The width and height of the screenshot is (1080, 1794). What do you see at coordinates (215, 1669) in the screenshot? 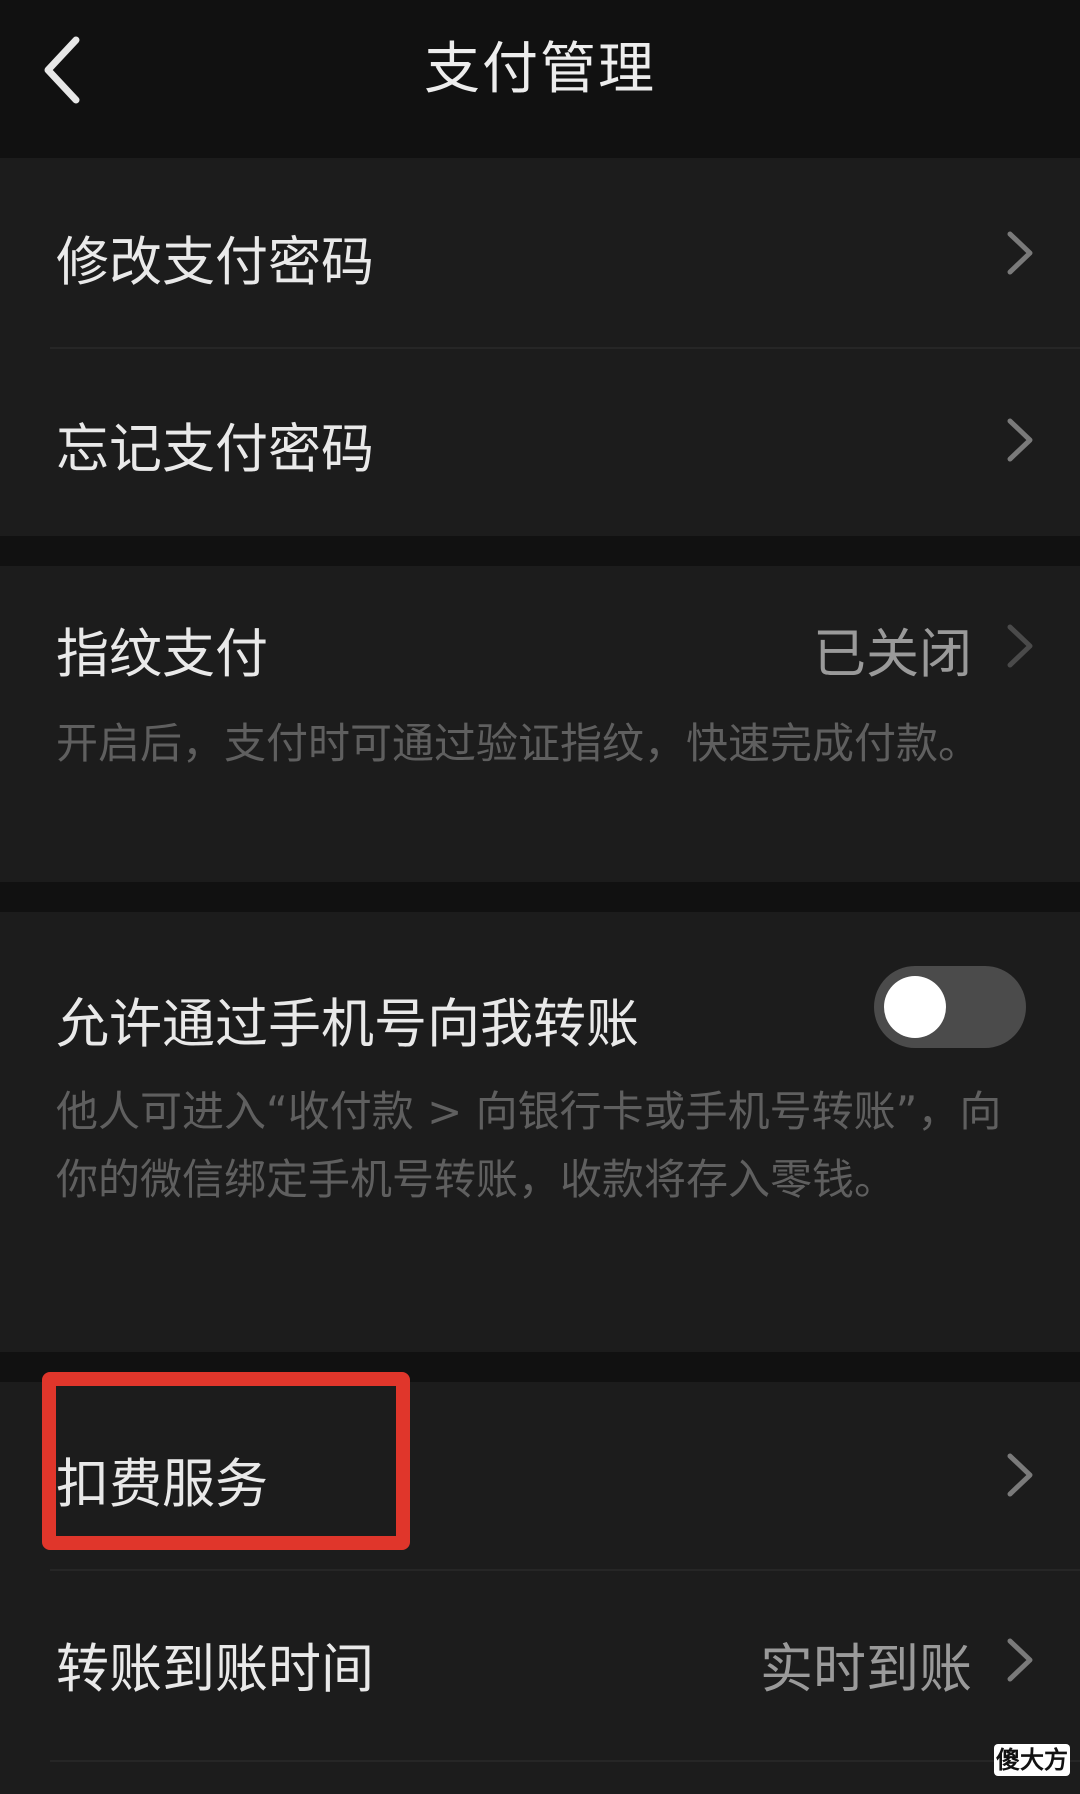
I see `transfer-time-label: 转账到账时间` at bounding box center [215, 1669].